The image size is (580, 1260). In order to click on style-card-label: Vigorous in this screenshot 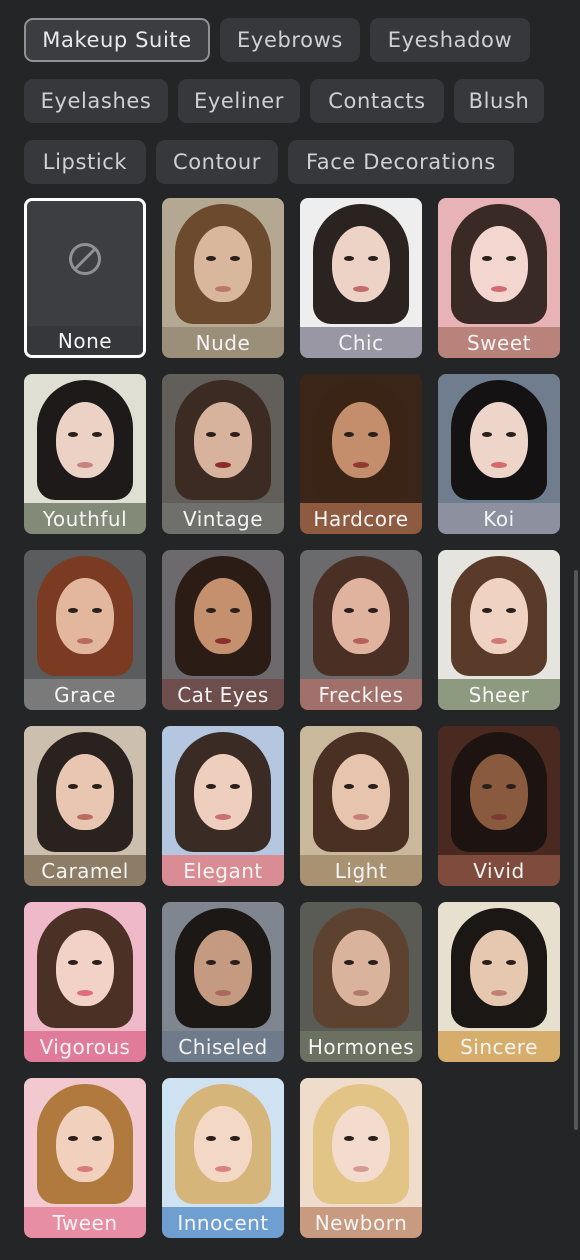, I will do `click(85, 1046)`.